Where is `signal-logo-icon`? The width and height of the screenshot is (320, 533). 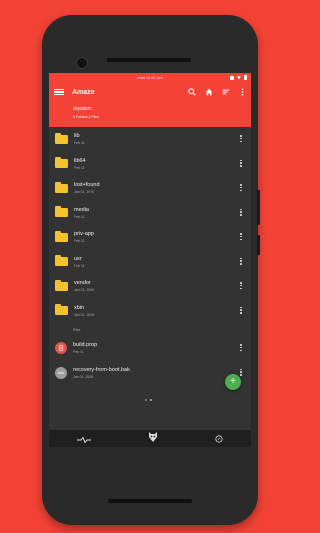 signal-logo-icon is located at coordinates (84, 439).